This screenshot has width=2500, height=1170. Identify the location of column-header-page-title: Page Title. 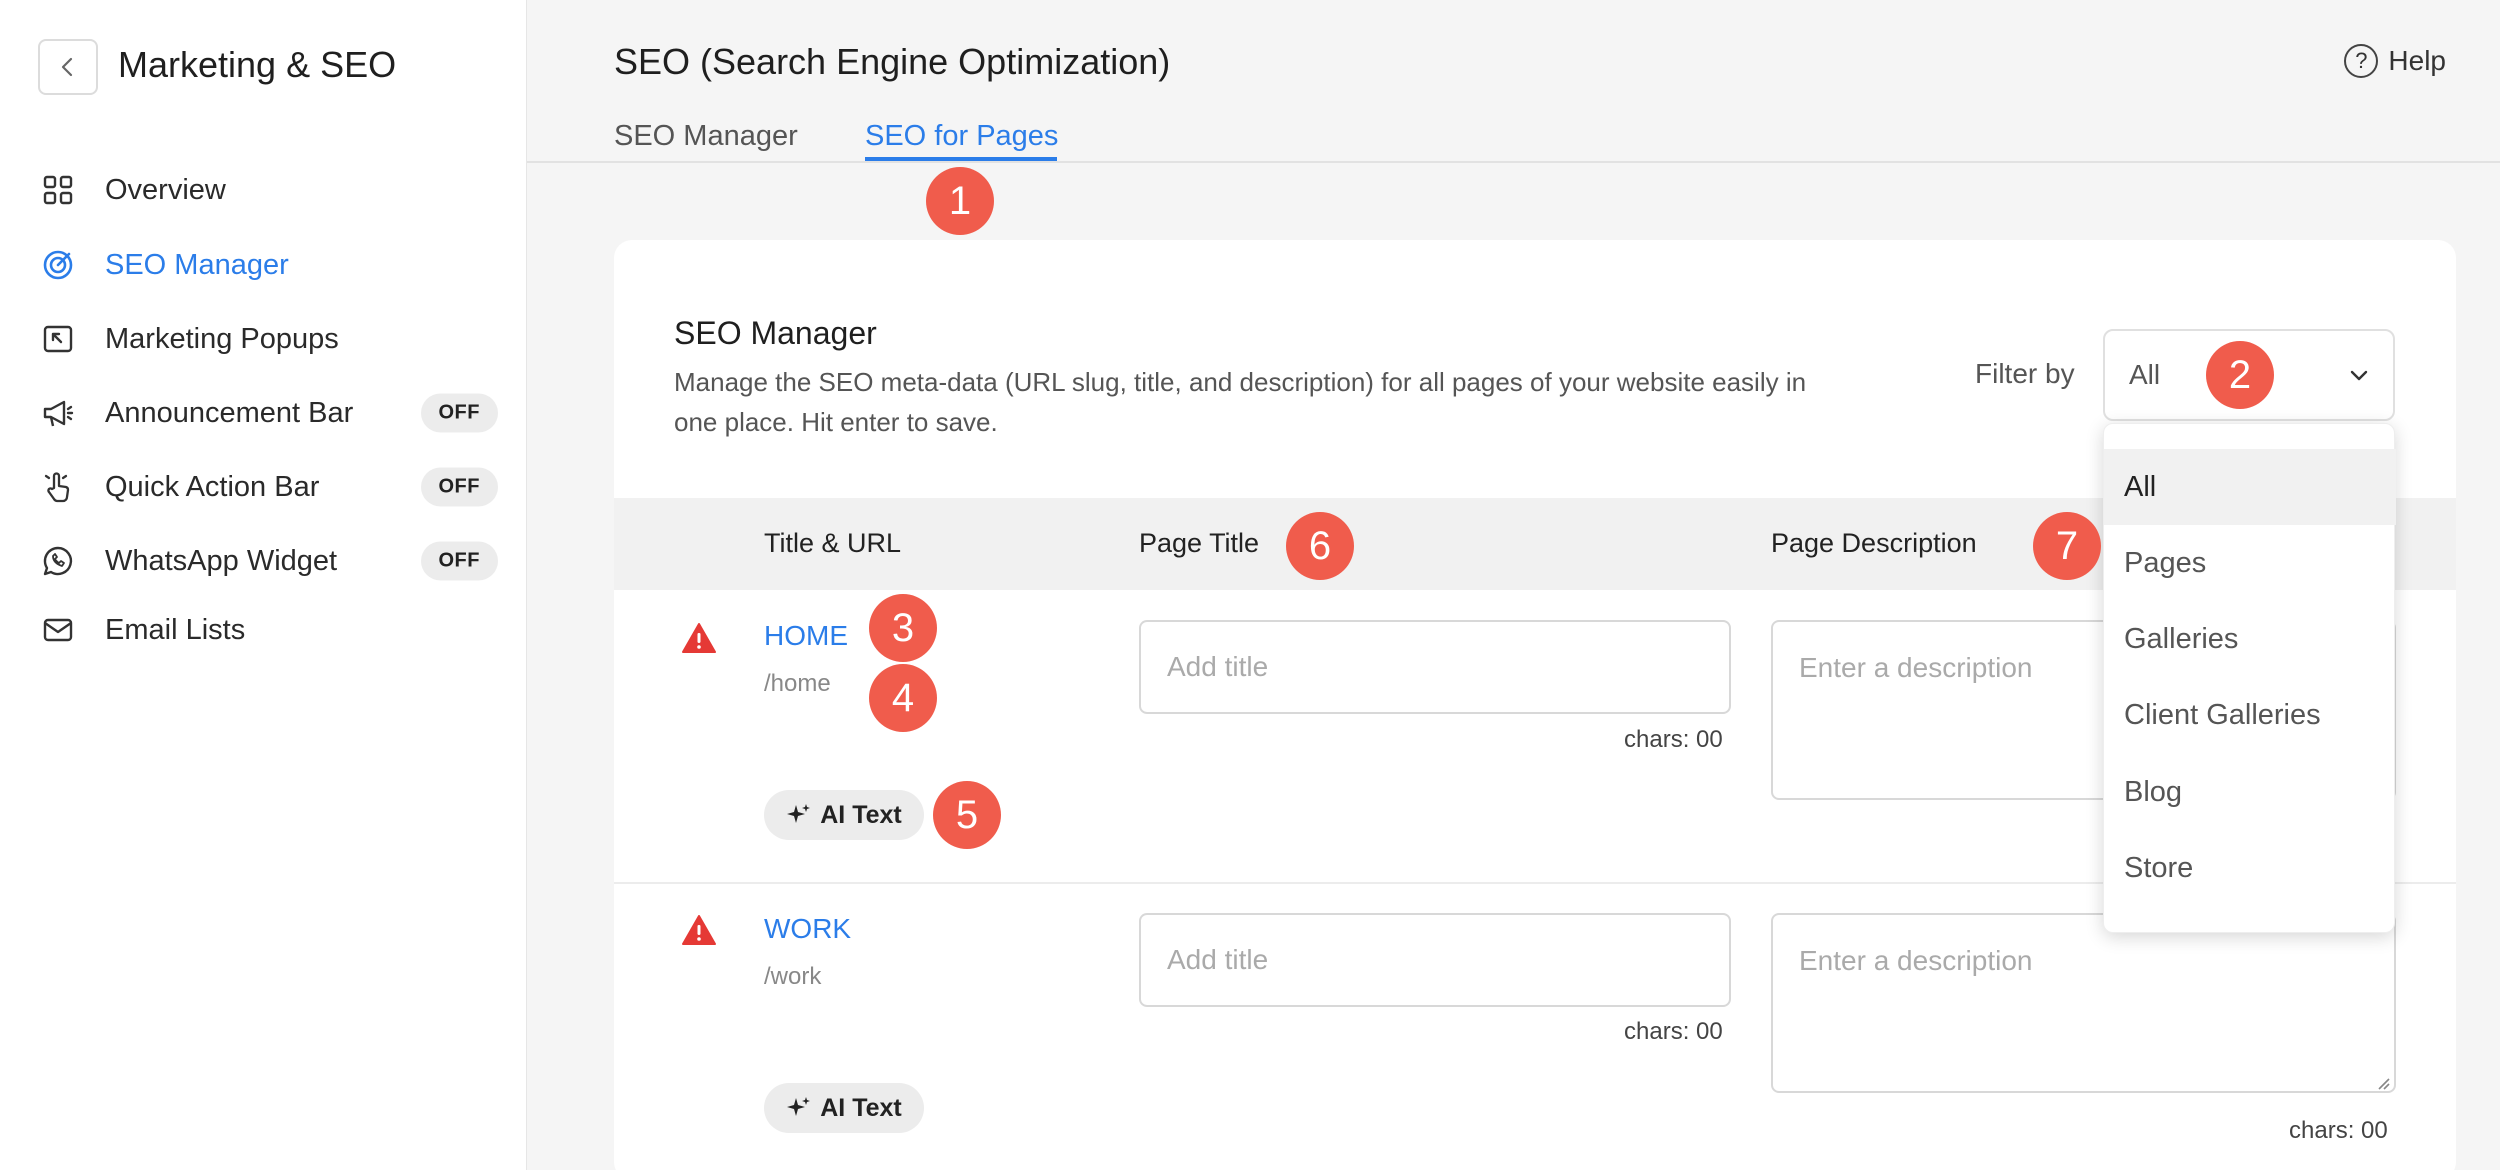
(1199, 543).